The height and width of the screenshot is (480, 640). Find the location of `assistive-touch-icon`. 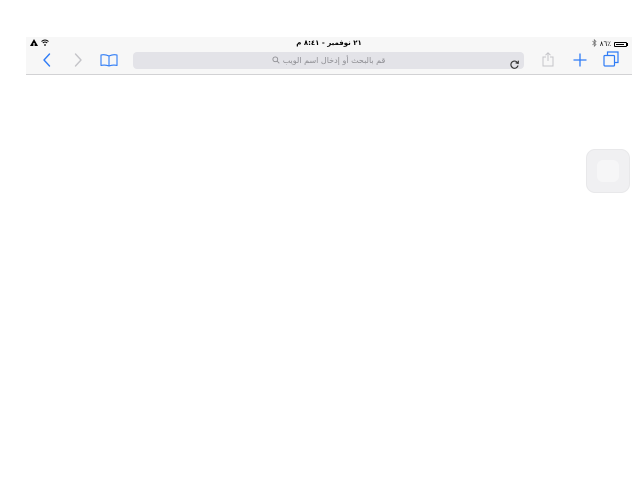

assistive-touch-icon is located at coordinates (608, 171).